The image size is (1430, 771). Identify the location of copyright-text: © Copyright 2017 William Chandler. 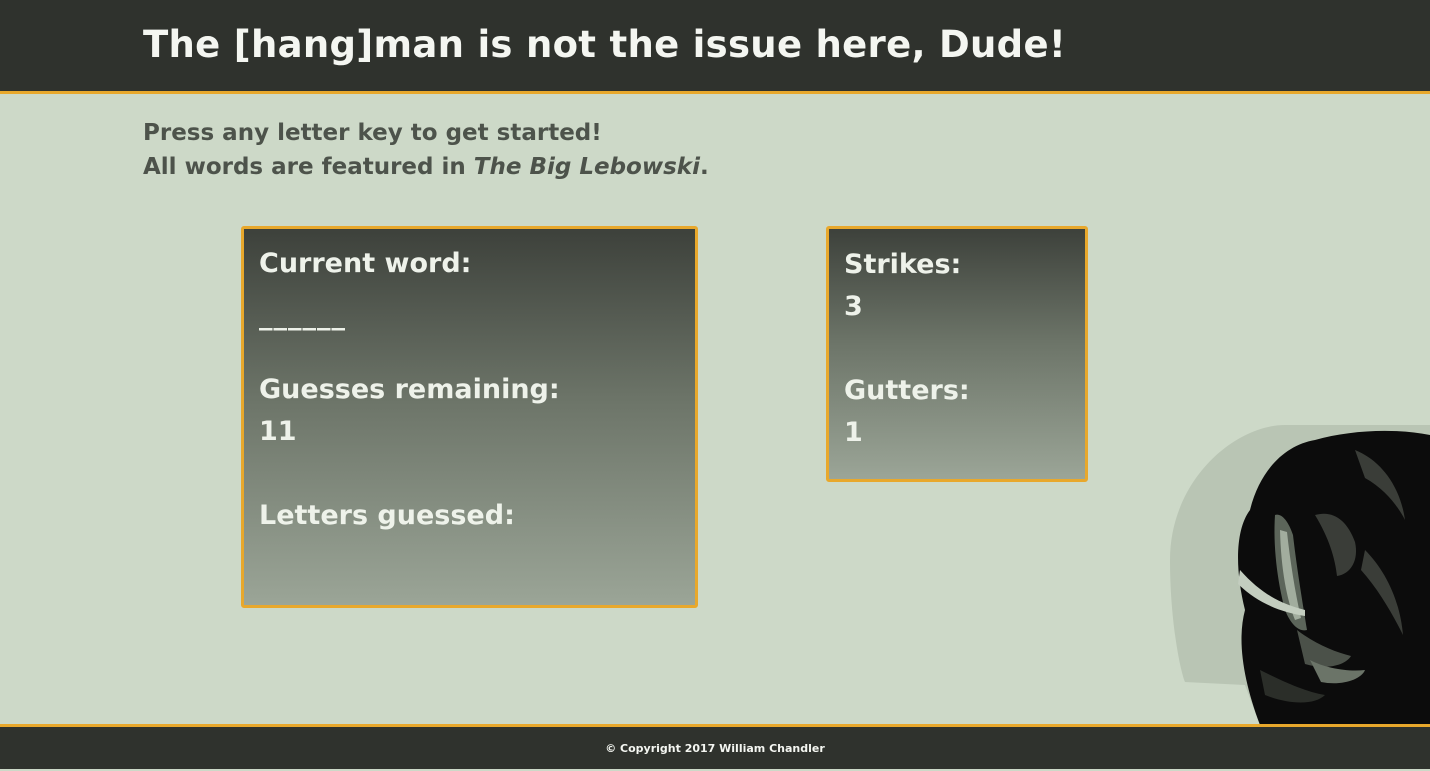
(715, 748).